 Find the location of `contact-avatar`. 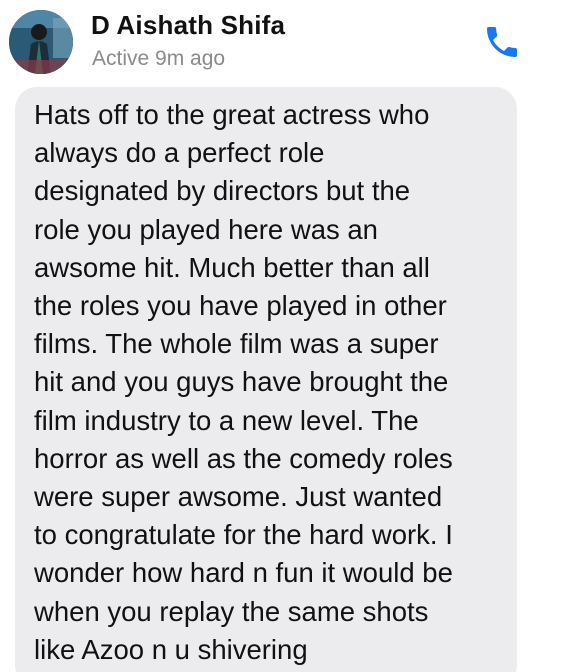

contact-avatar is located at coordinates (41, 42).